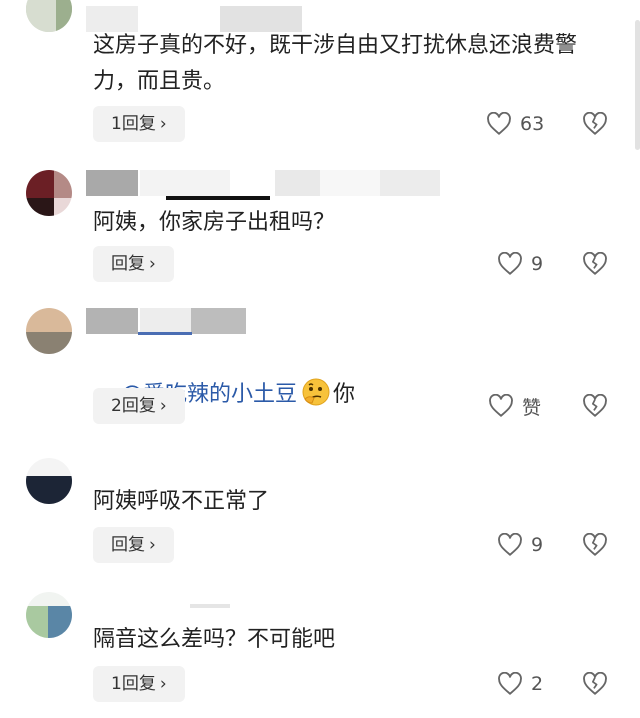 This screenshot has height=718, width=640. I want to click on scrollbar, so click(637, 85).